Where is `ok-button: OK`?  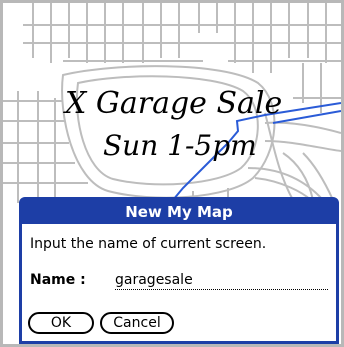 ok-button: OK is located at coordinates (61, 323).